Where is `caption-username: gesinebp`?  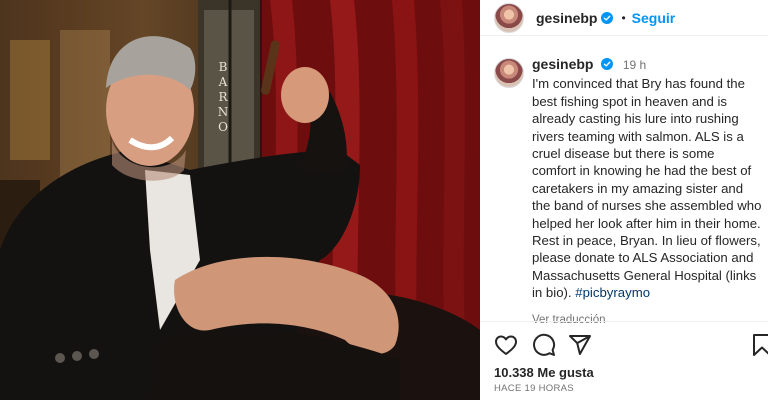 caption-username: gesinebp is located at coordinates (562, 64).